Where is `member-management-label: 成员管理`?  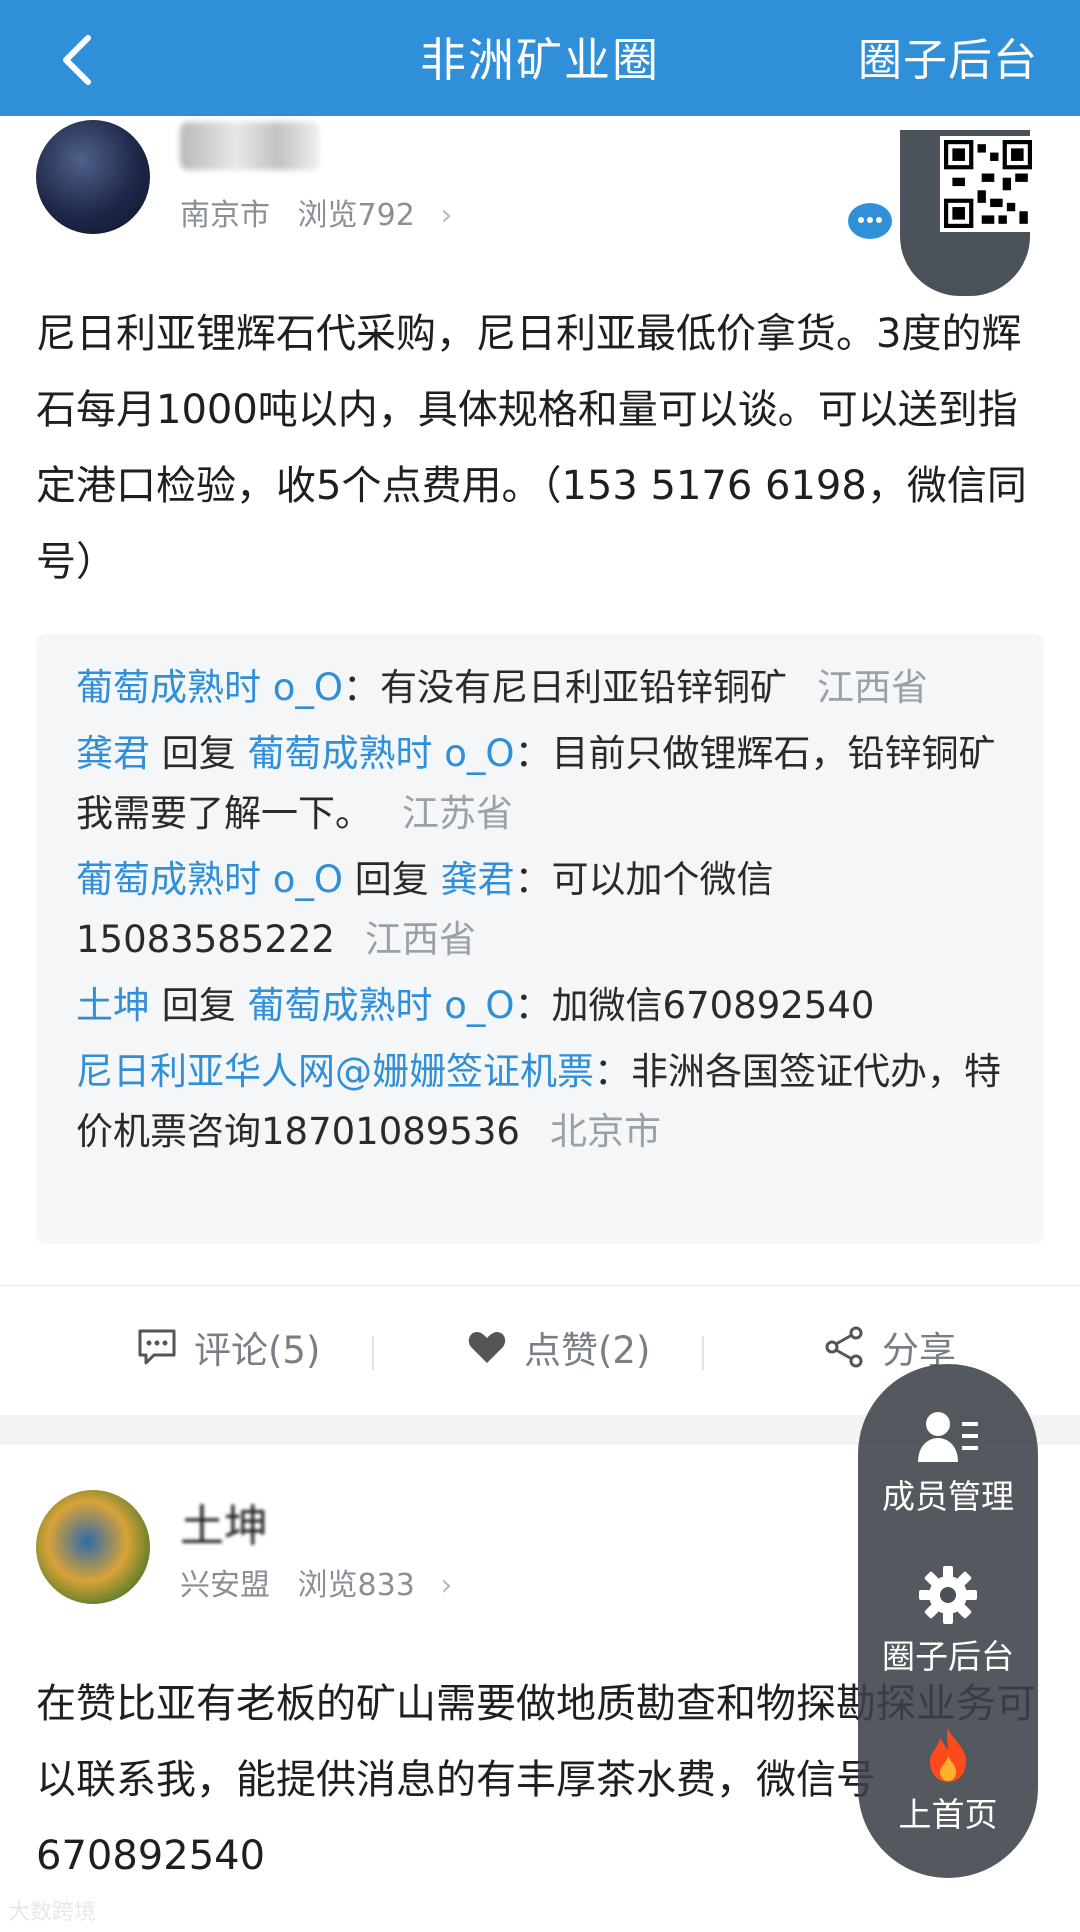 member-management-label: 成员管理 is located at coordinates (948, 1496).